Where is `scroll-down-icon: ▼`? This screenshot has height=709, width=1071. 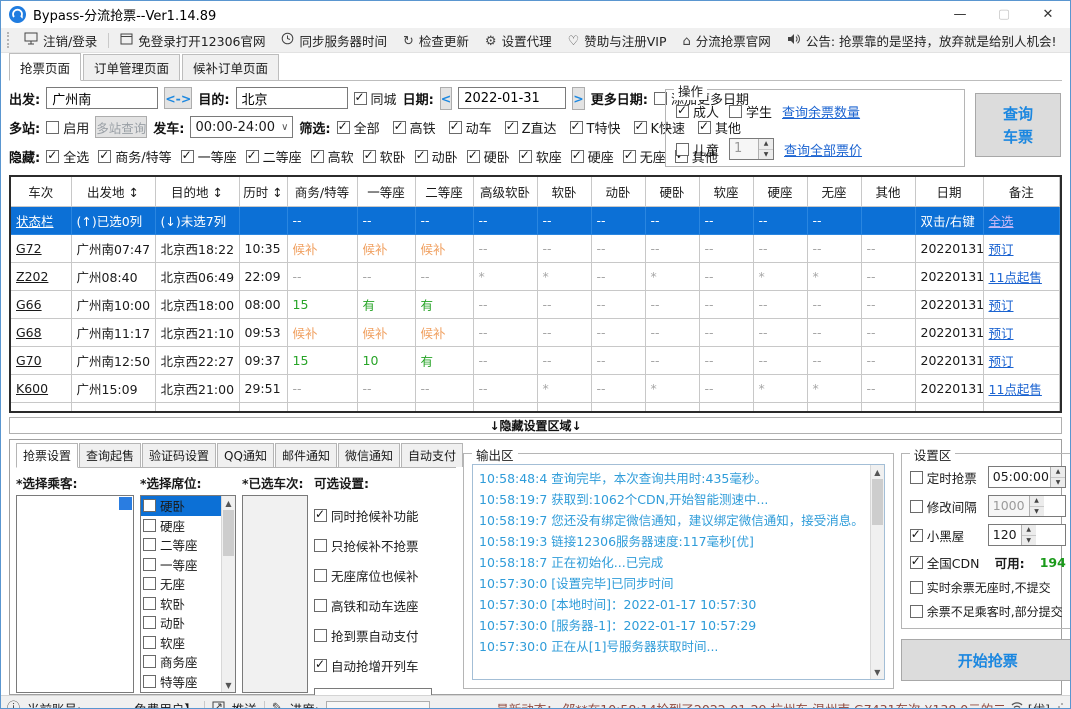
scroll-down-icon: ▼ is located at coordinates (877, 672).